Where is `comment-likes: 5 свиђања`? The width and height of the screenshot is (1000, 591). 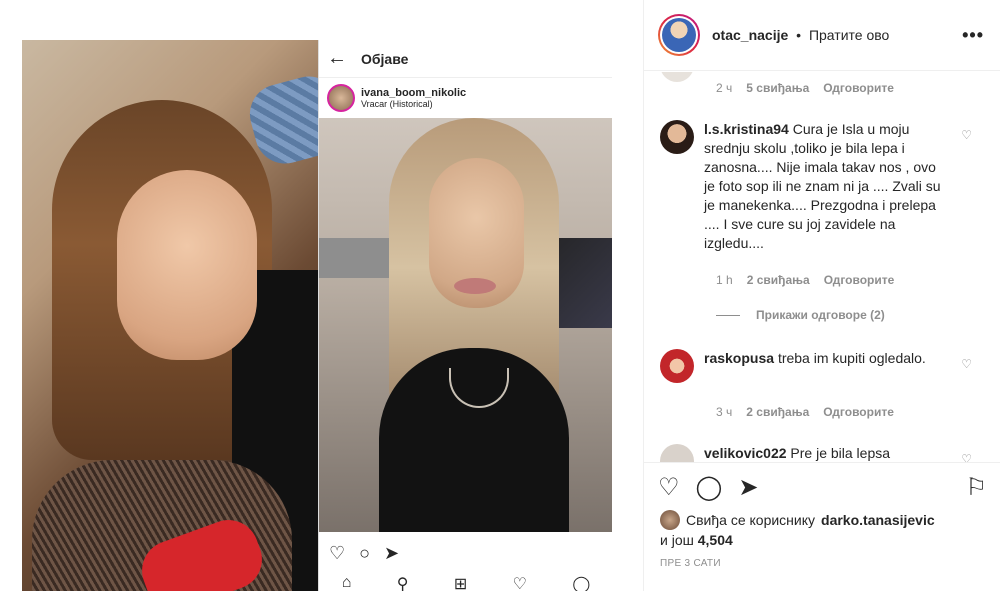
comment-likes: 5 свиђања is located at coordinates (777, 88).